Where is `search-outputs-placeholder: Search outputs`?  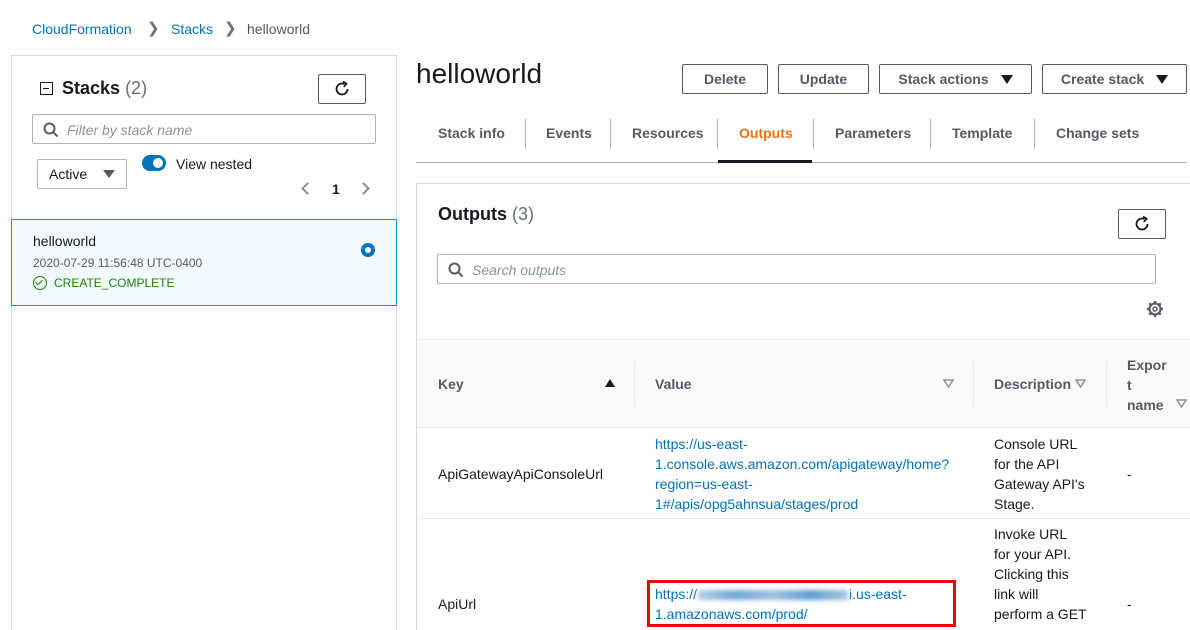 search-outputs-placeholder: Search outputs is located at coordinates (519, 270).